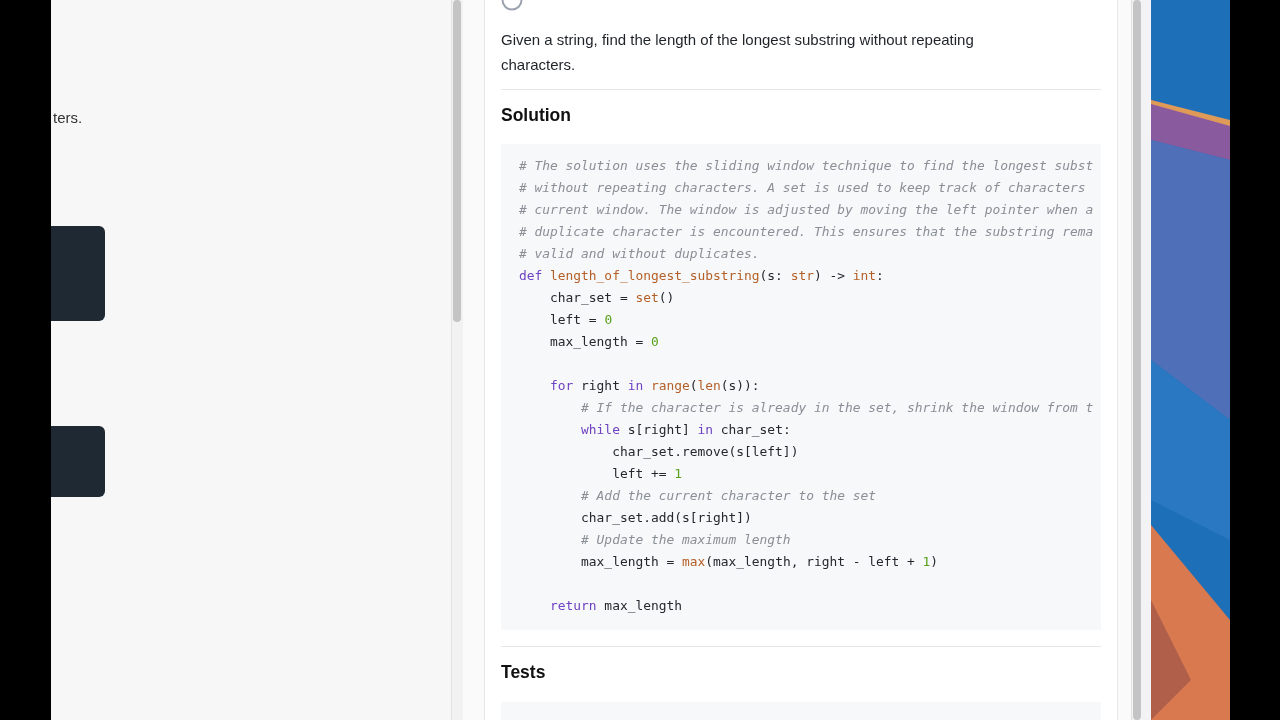  What do you see at coordinates (604, 342) in the screenshot?
I see `code-line: max_length = 0` at bounding box center [604, 342].